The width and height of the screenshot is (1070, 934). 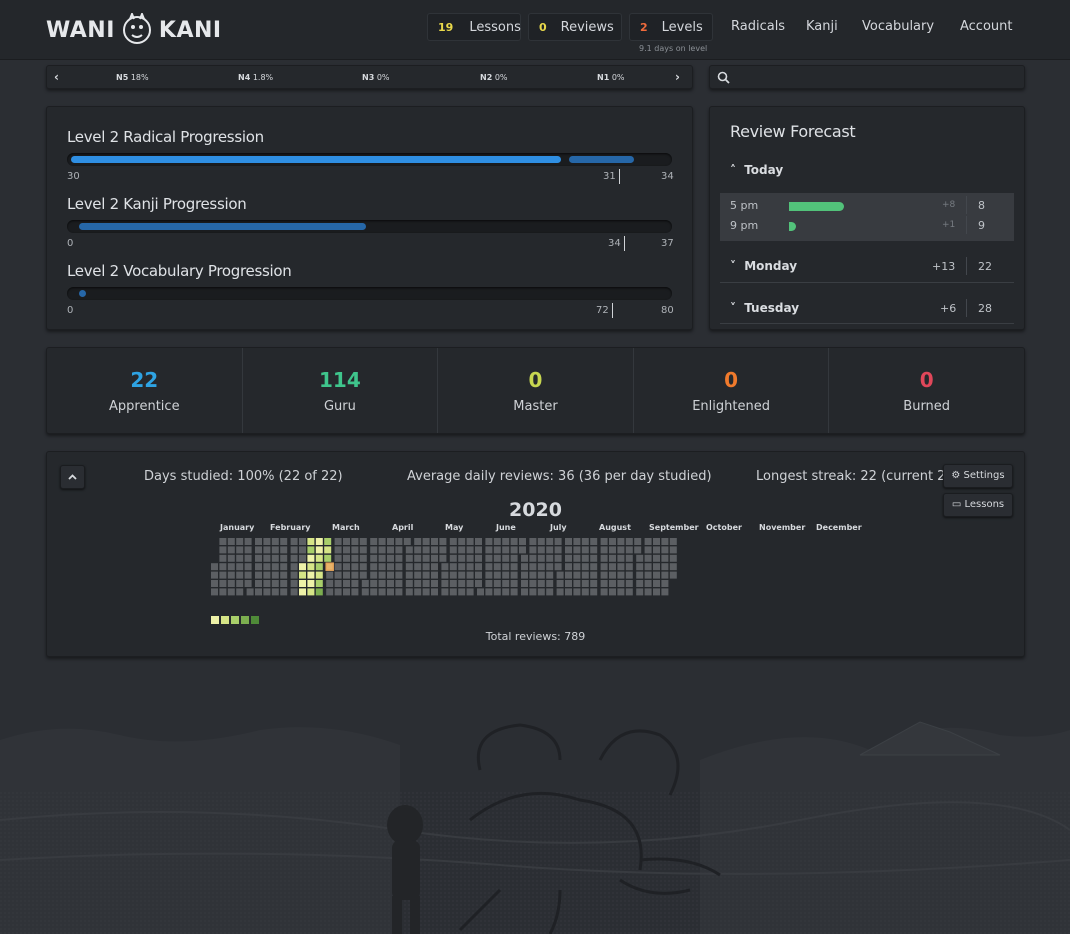 What do you see at coordinates (56, 77) in the screenshot?
I see `chevron-left-icon: ‹` at bounding box center [56, 77].